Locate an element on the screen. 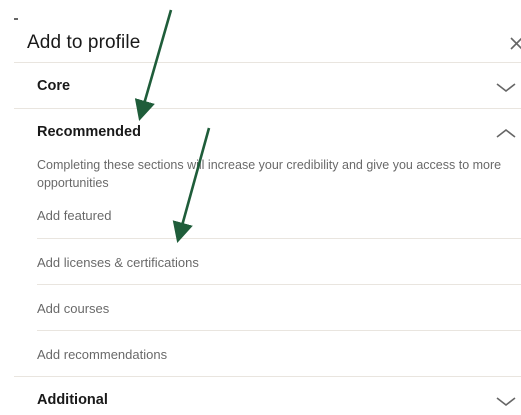 The height and width of the screenshot is (415, 521). list-item-label: Add licenses & certifications is located at coordinates (118, 262).